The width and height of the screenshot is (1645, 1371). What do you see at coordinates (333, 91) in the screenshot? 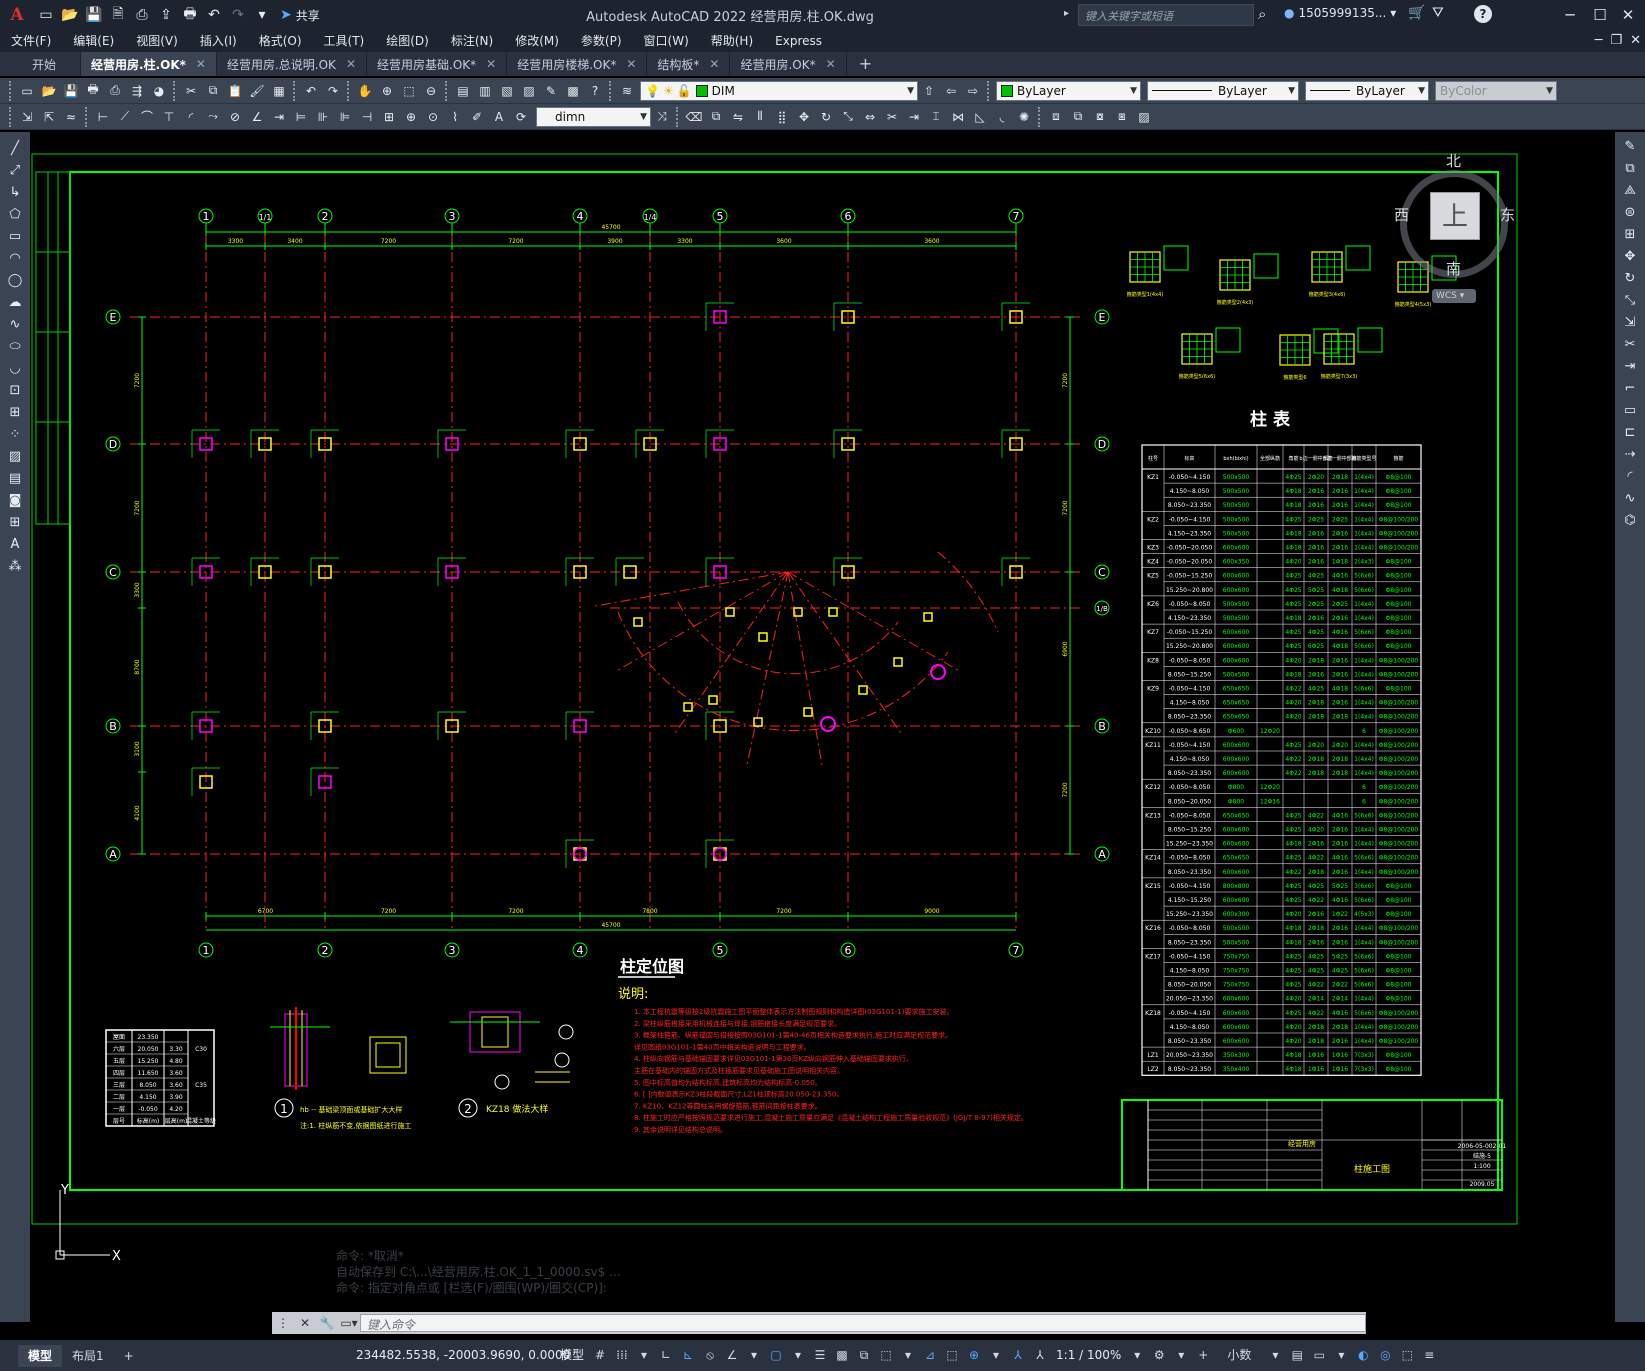
I see `redo-icon: ↷` at bounding box center [333, 91].